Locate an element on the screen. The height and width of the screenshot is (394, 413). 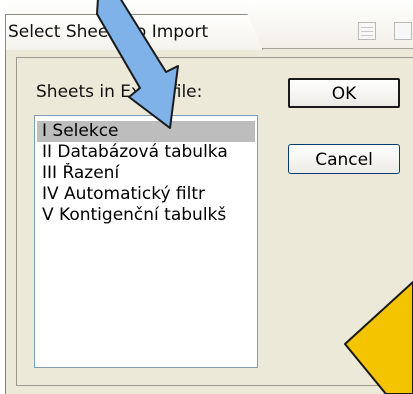
dialog-title: Select Sheets to Import is located at coordinates (108, 32).